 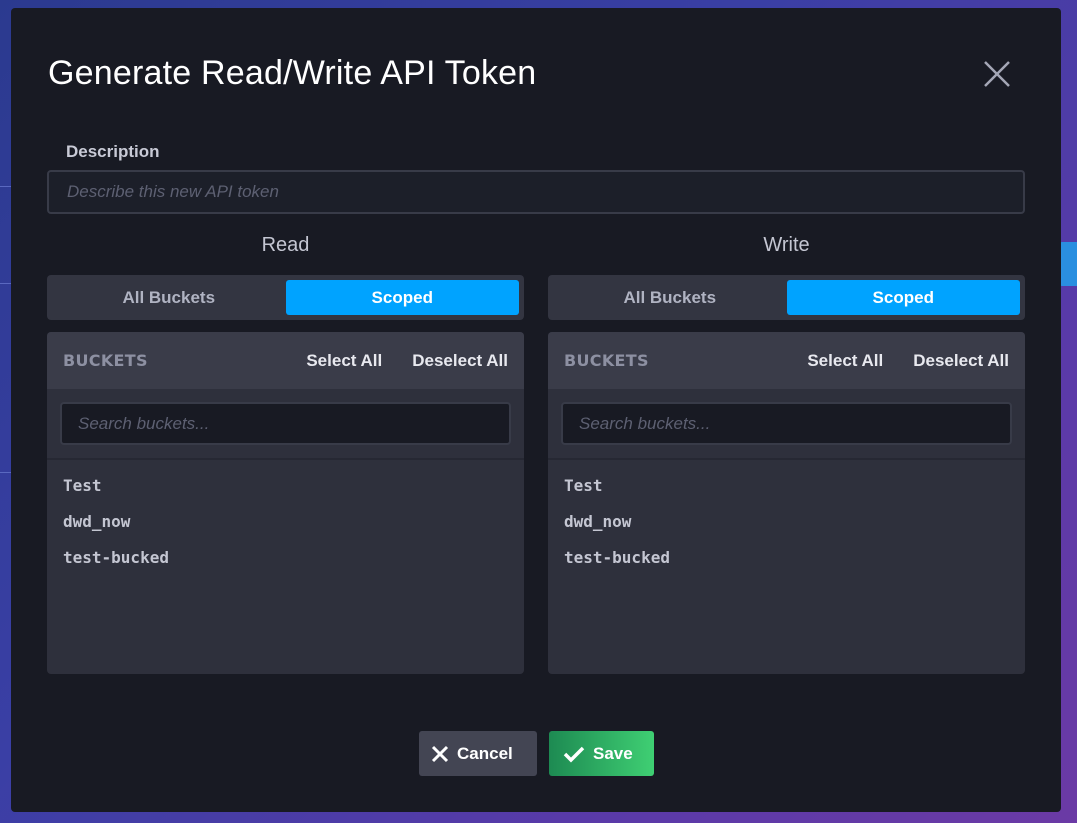 I want to click on cancel-button: Cancel, so click(x=478, y=753).